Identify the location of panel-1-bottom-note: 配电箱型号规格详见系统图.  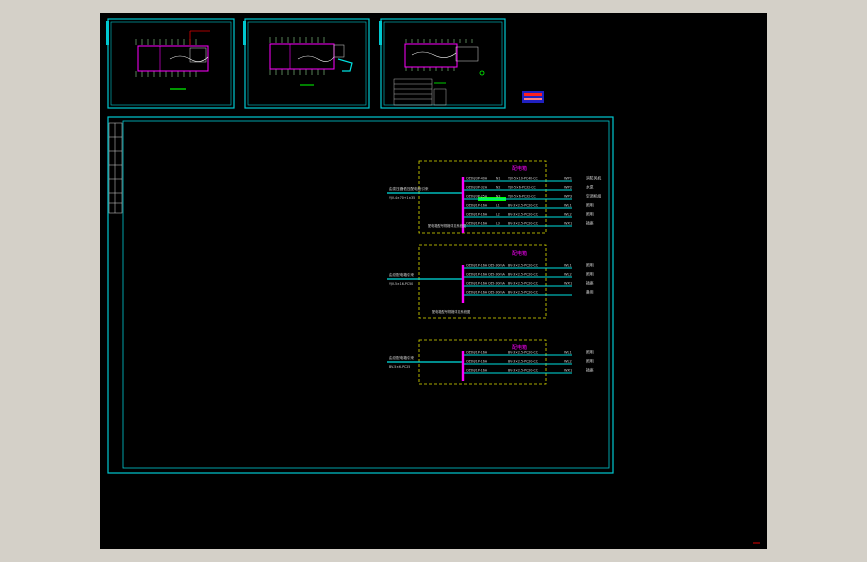
(447, 225).